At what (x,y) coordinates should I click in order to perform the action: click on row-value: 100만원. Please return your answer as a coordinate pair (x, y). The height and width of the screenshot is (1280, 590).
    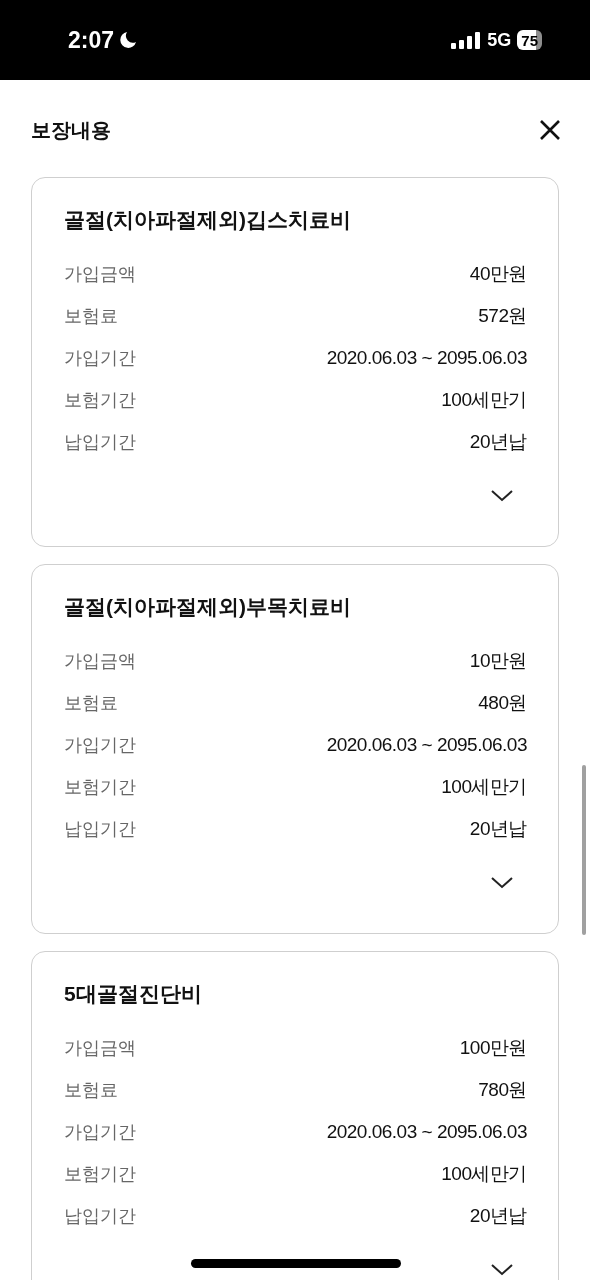
    Looking at the image, I should click on (493, 1047).